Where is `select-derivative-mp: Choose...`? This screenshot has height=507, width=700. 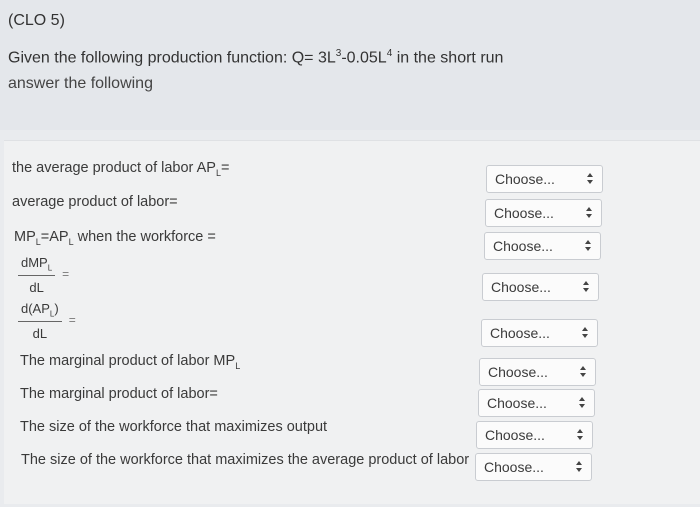
select-derivative-mp: Choose... is located at coordinates (540, 287).